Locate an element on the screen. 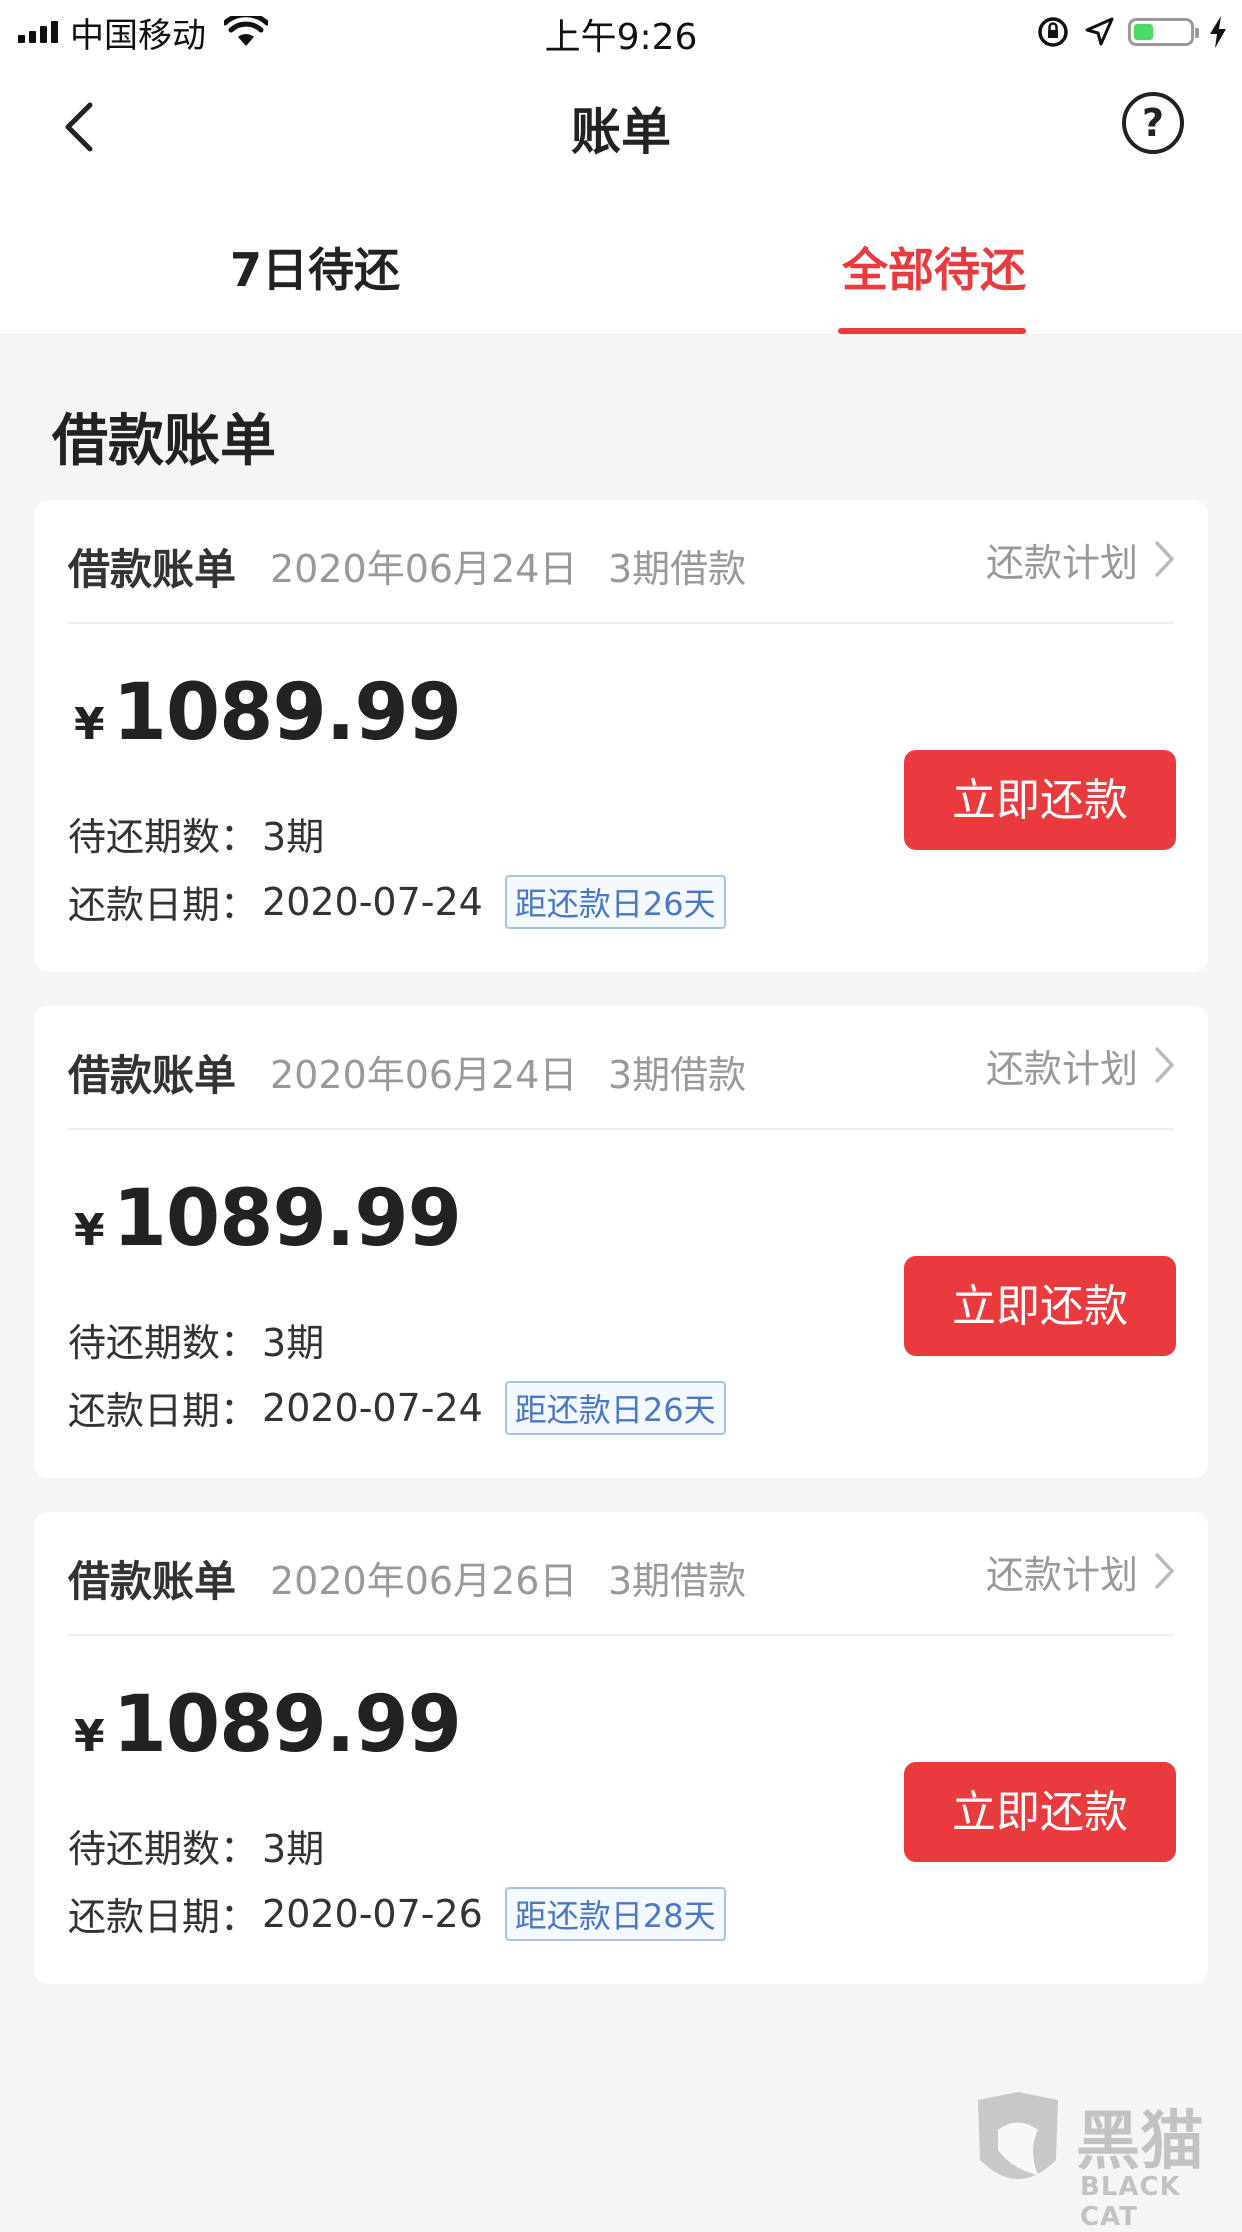 This screenshot has width=1242, height=2232. status-bar: 中国移动 上午9:26 is located at coordinates (621, 31).